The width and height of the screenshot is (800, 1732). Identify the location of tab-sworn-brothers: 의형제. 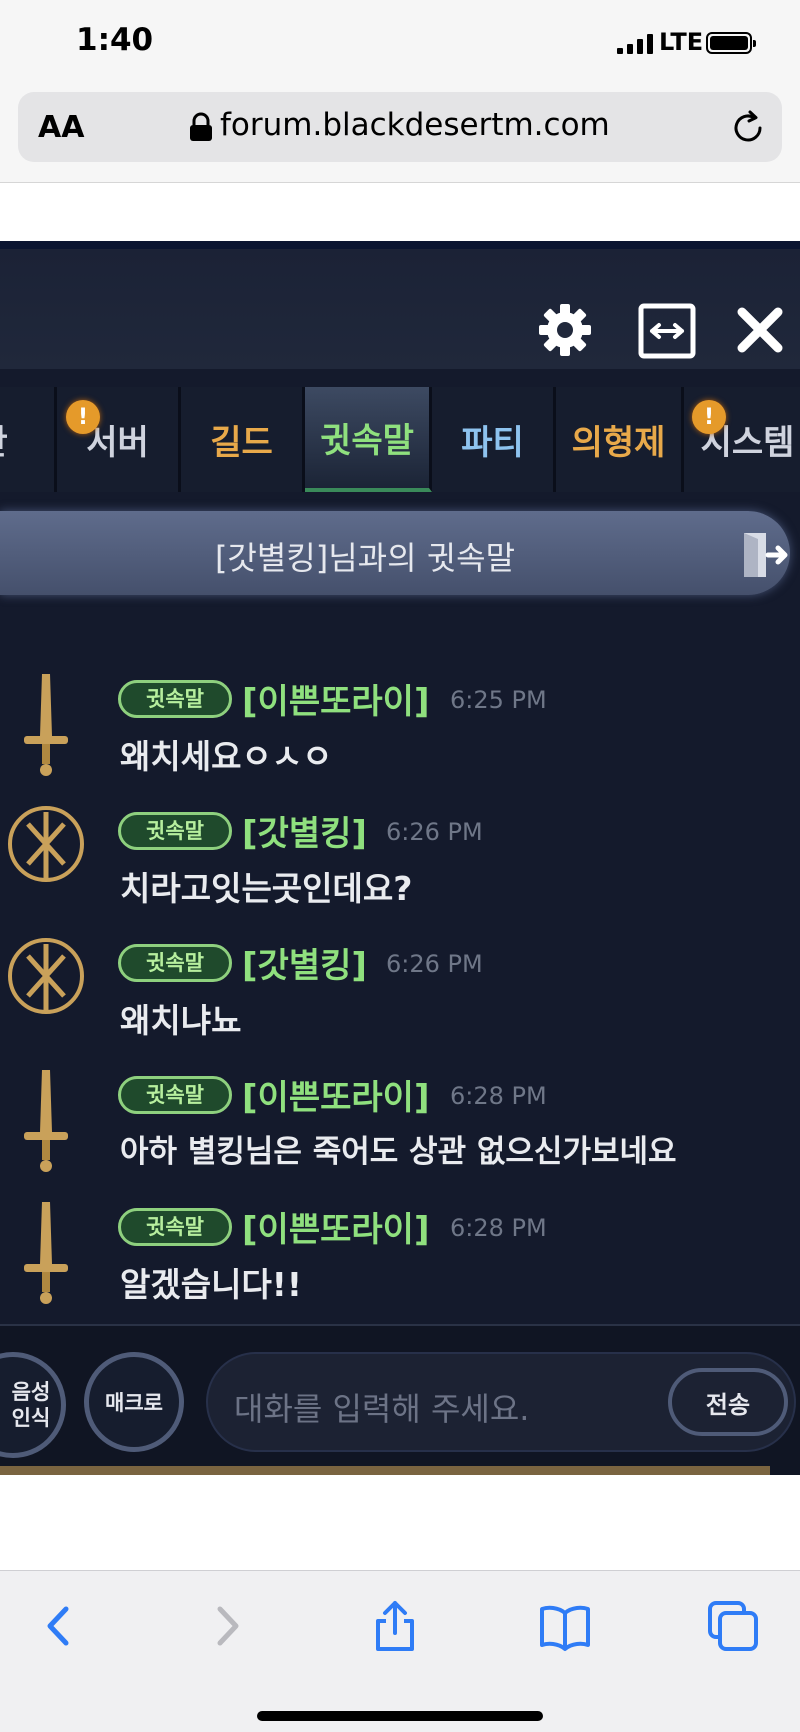
(620, 439).